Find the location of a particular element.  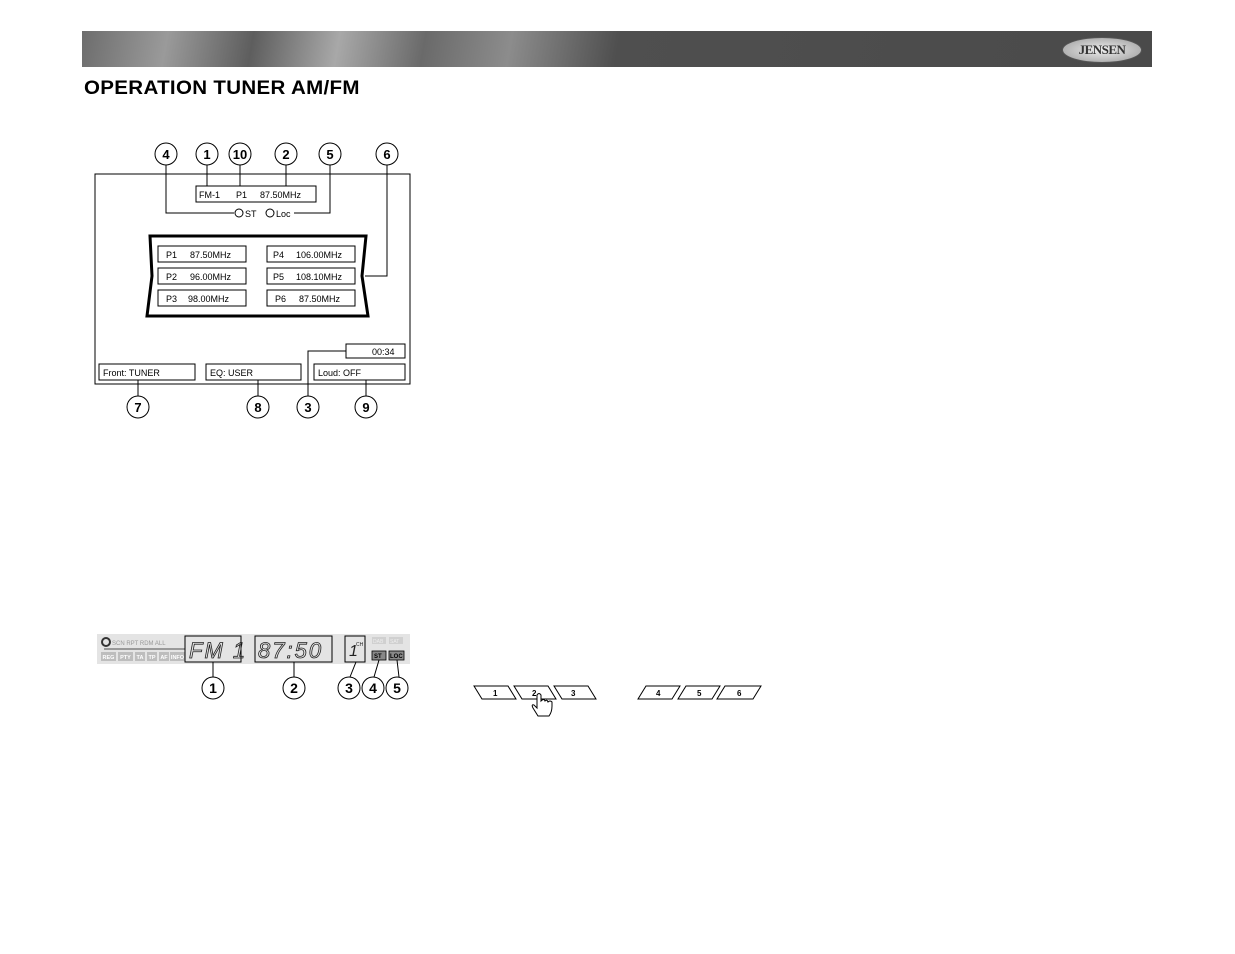

preset-button-p2: P2 96.00MHz is located at coordinates (202, 276).